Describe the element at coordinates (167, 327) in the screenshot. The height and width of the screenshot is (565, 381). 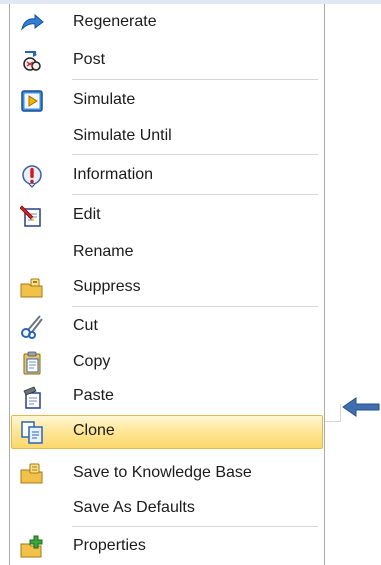
I see `menu-item-cut: Cut` at that location.